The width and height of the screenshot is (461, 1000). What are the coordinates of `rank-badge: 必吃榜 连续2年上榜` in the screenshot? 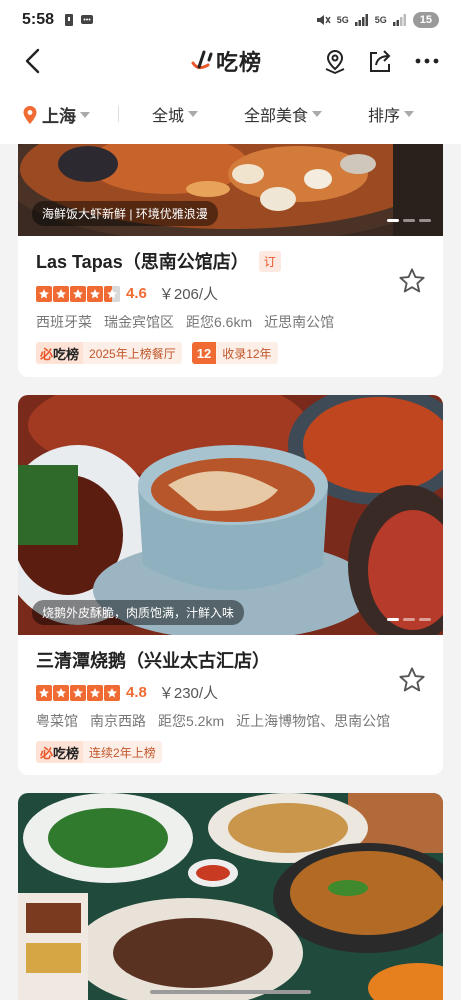 It's located at (99, 752).